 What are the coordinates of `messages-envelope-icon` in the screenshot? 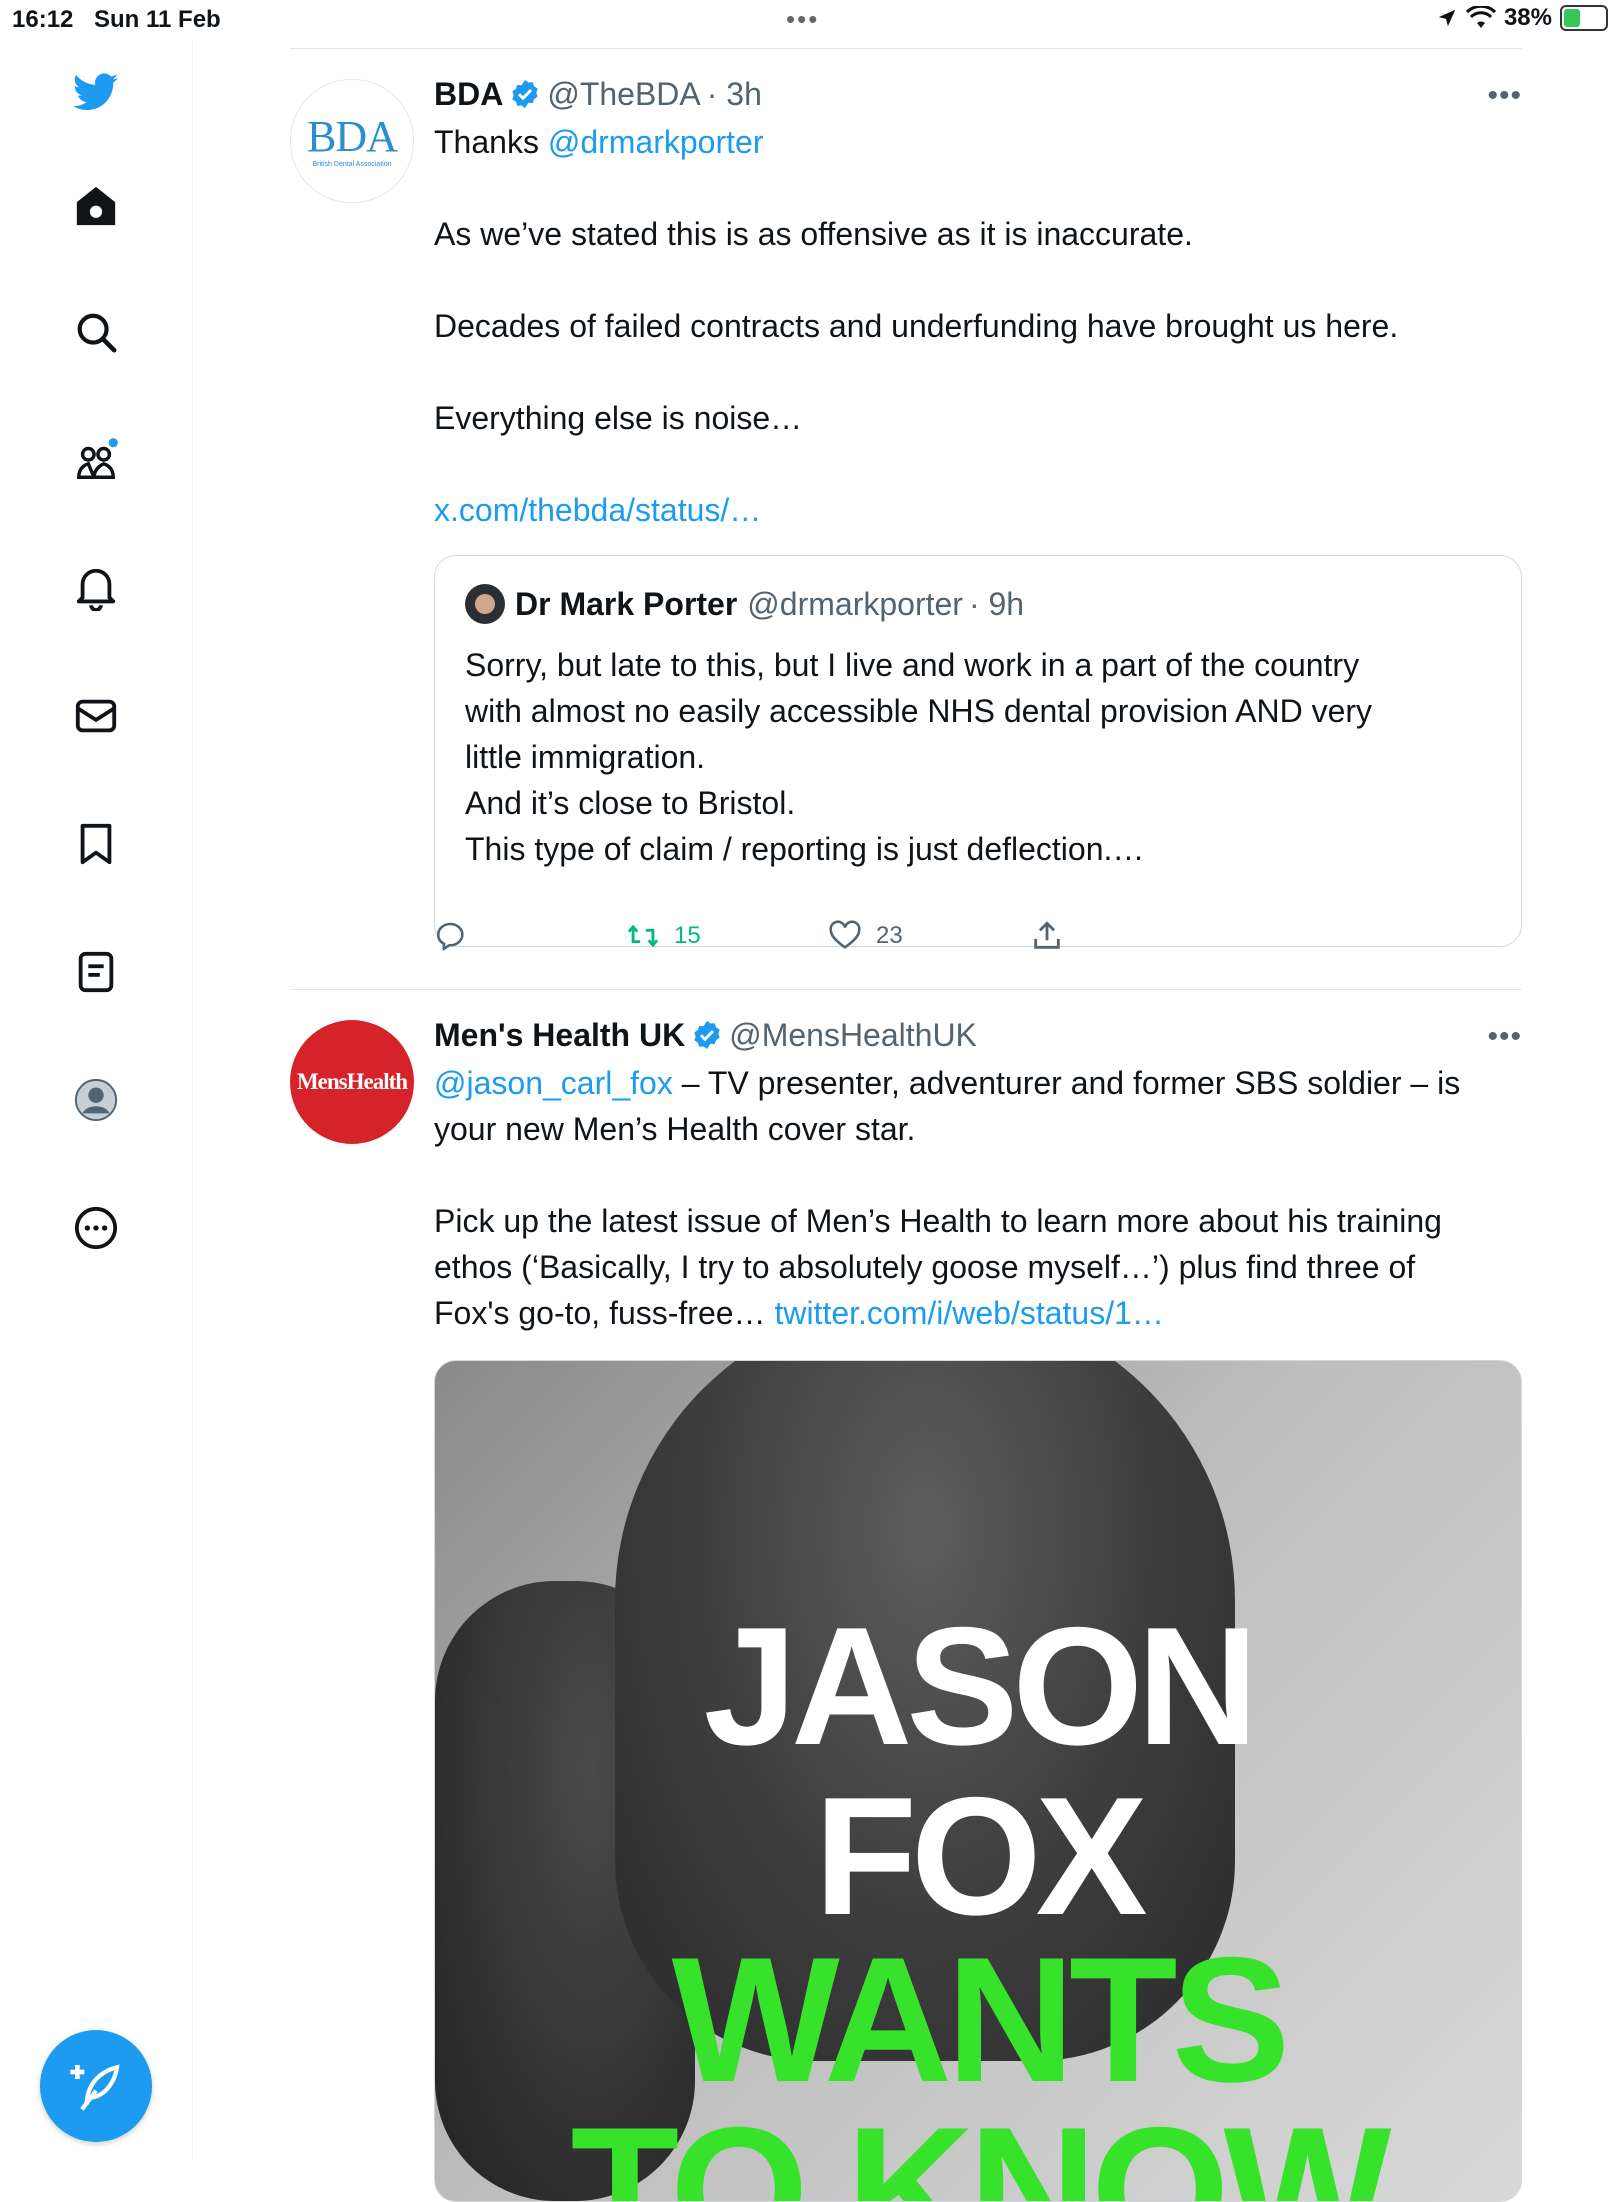 It's located at (96, 716).